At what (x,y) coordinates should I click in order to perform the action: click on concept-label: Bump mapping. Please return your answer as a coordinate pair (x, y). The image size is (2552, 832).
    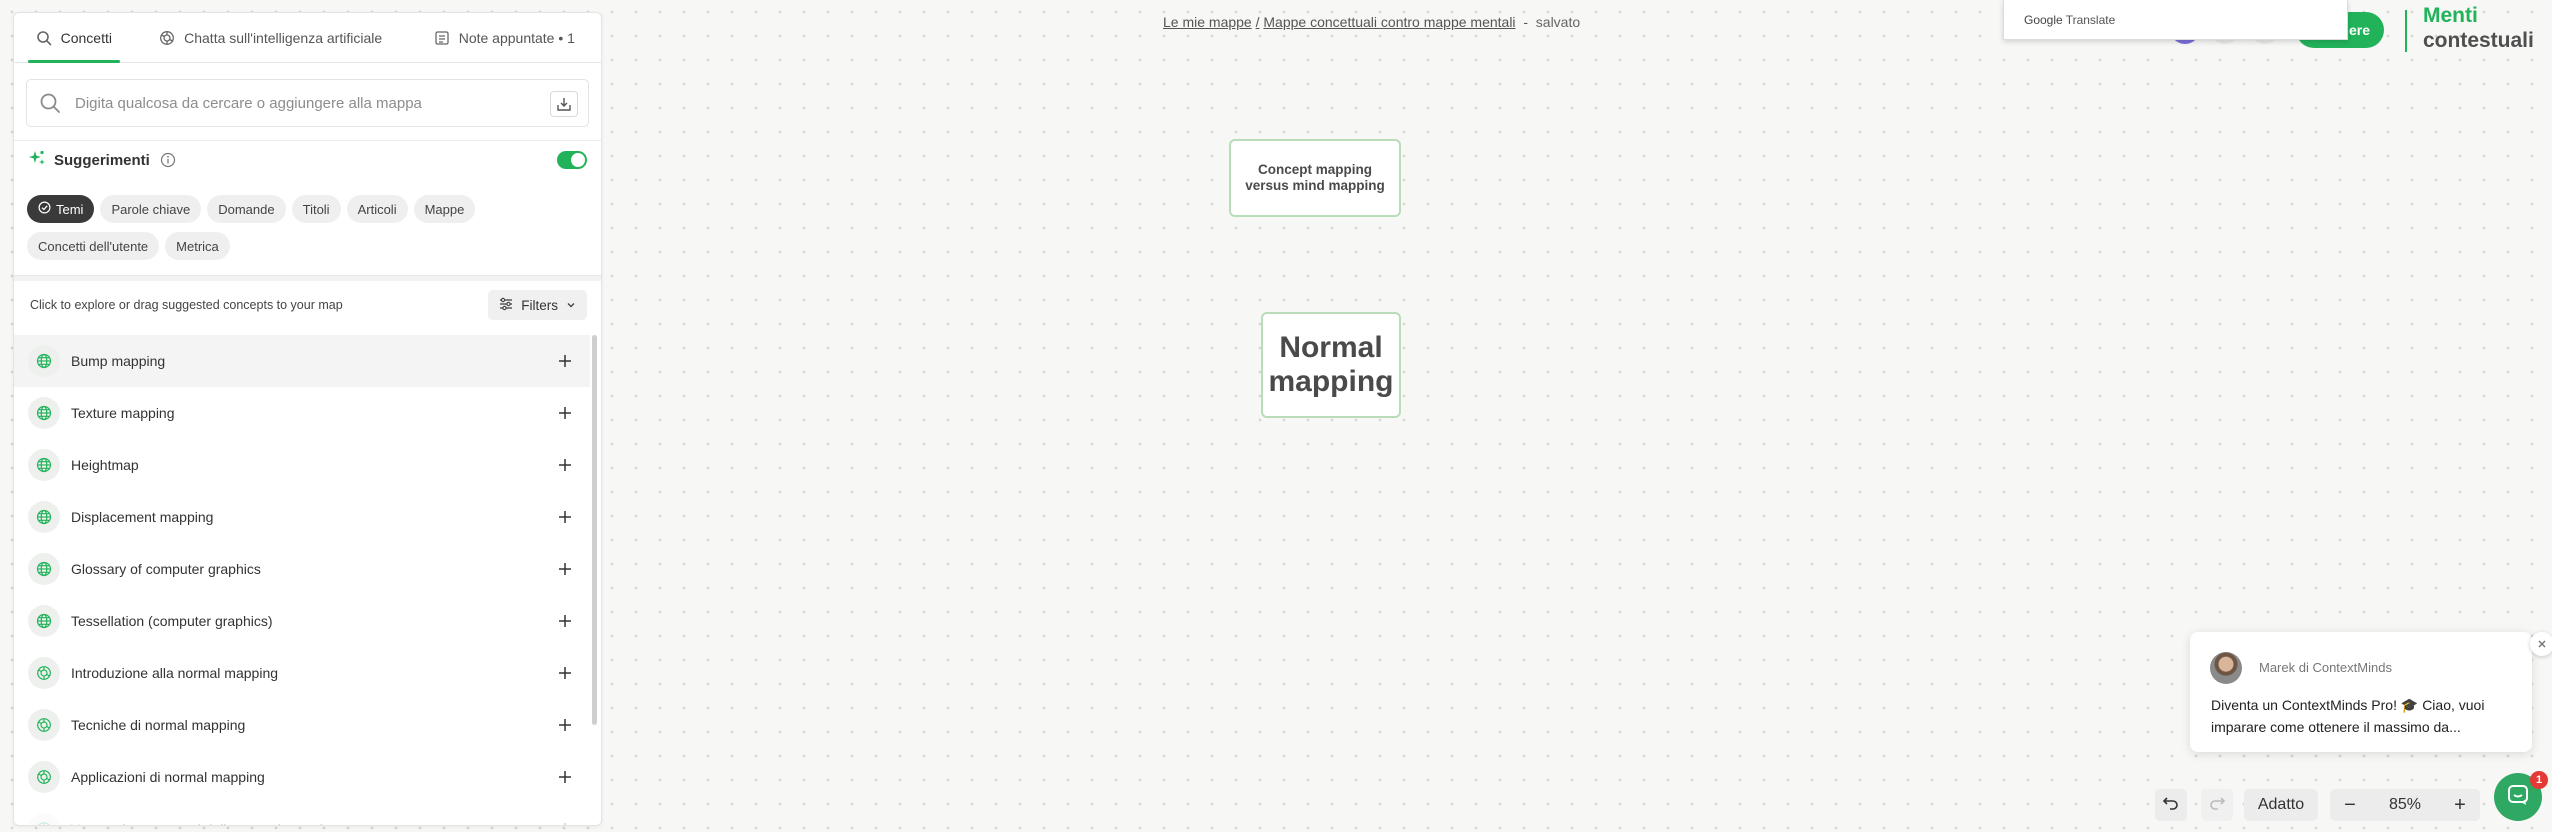
    Looking at the image, I should click on (118, 361).